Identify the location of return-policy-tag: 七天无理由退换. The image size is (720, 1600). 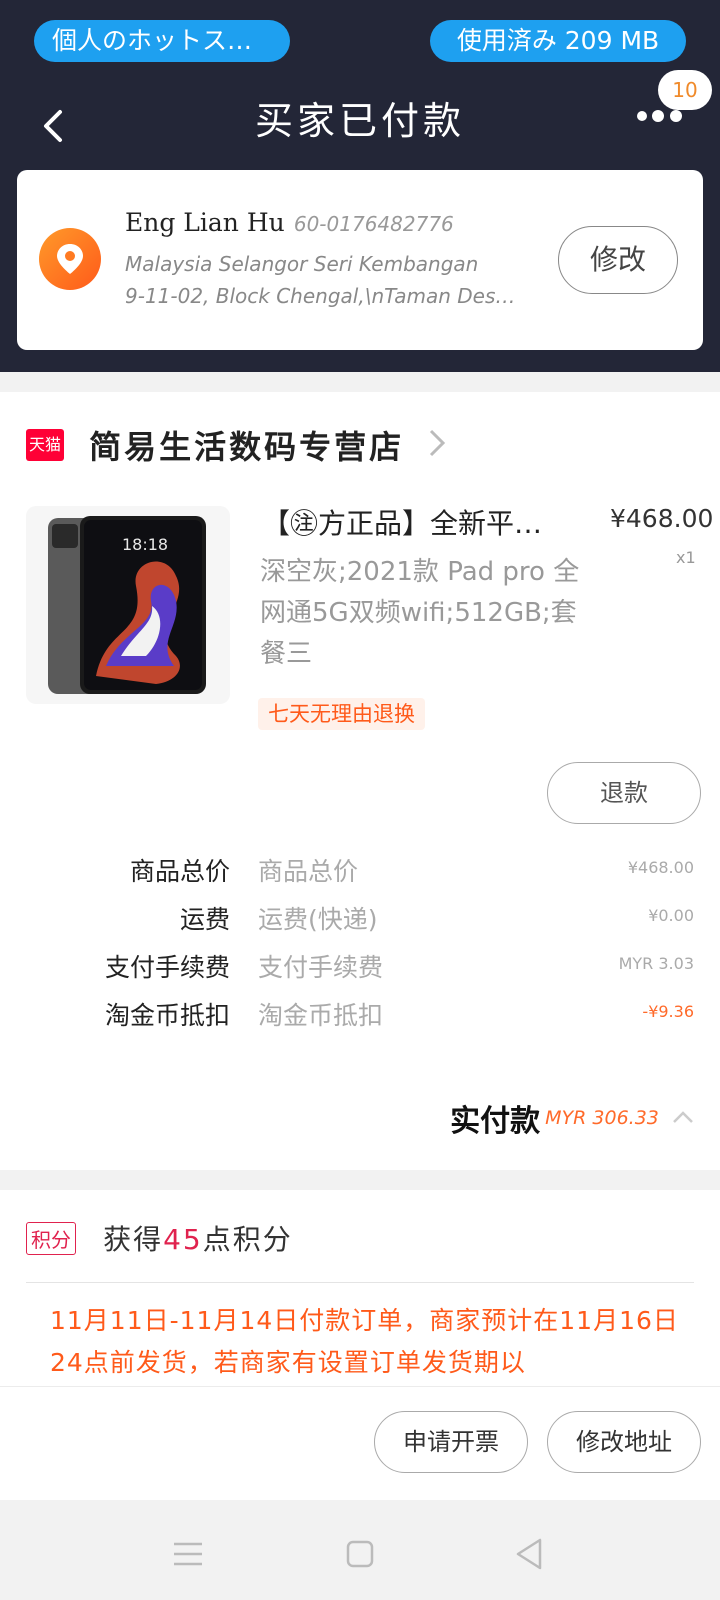
(341, 714).